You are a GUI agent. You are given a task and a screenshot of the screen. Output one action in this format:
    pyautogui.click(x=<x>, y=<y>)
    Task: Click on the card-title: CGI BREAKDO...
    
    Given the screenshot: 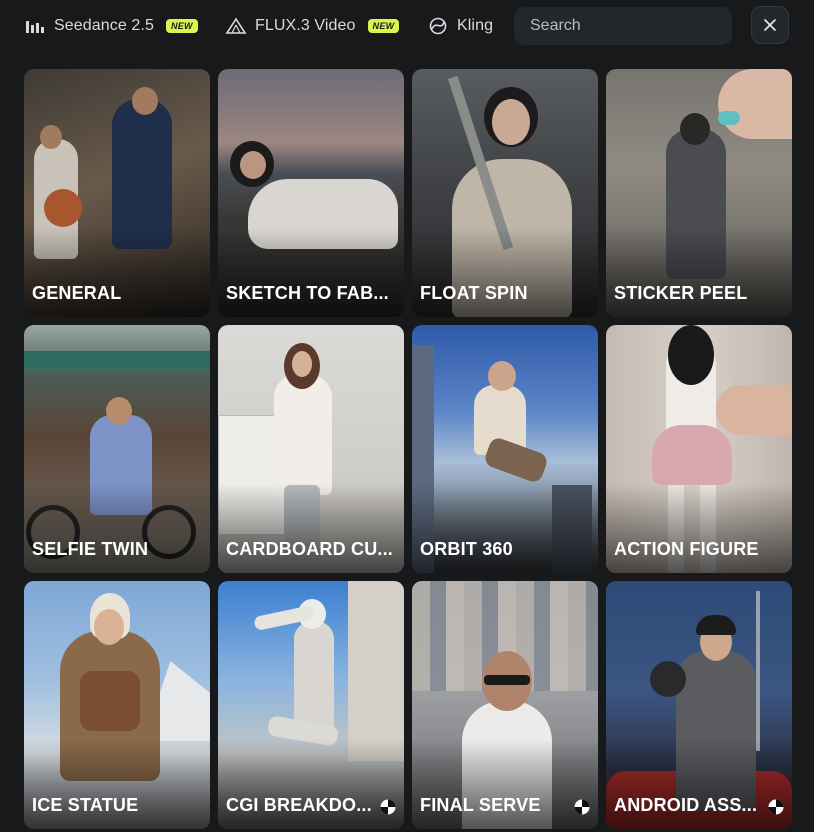 What is the action you would take?
    pyautogui.click(x=299, y=805)
    